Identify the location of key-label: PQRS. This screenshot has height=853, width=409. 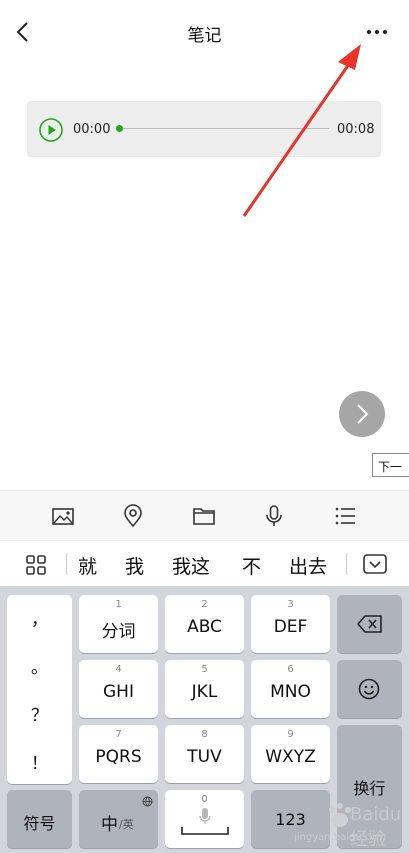
(118, 757).